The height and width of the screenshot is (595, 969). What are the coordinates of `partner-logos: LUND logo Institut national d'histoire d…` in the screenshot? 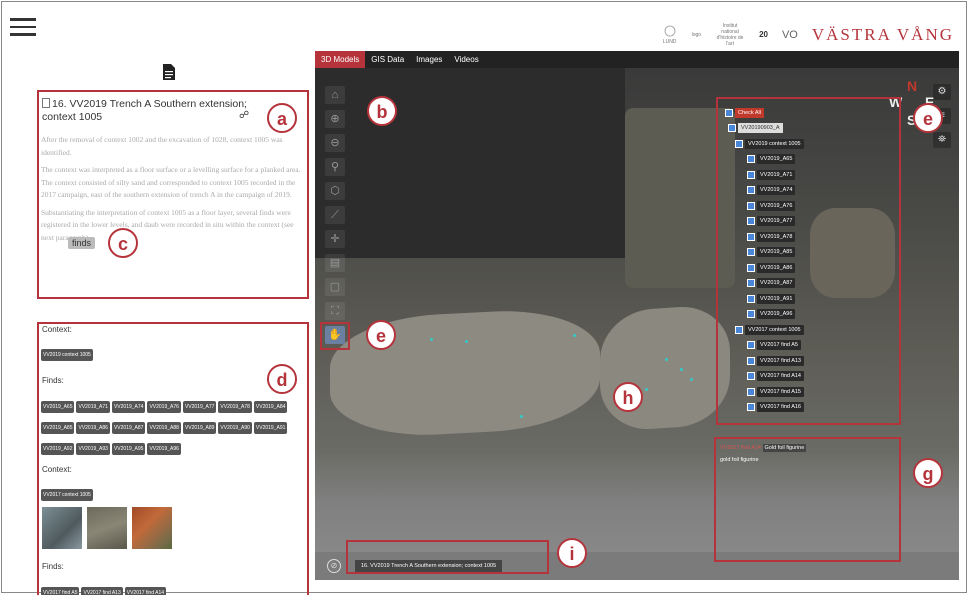 It's located at (808, 35).